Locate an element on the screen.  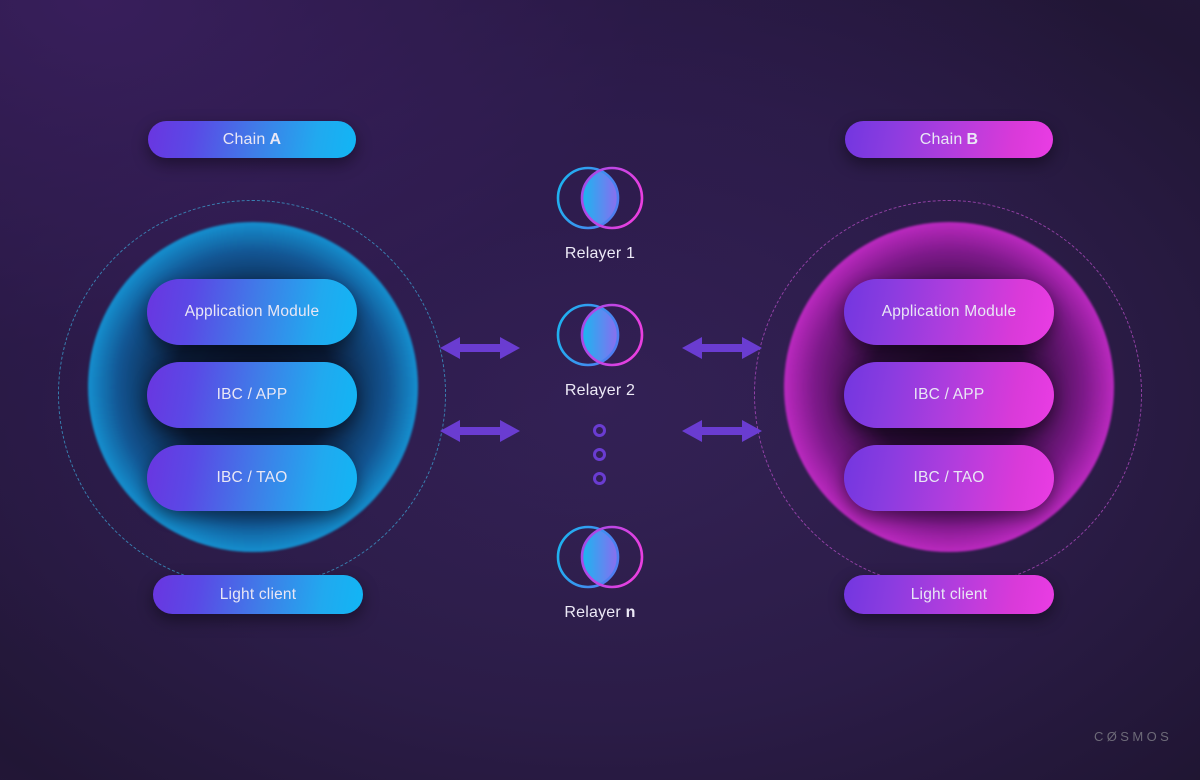
chain-b-module-ibc-tao-label: IBC / TAO is located at coordinates (949, 477).